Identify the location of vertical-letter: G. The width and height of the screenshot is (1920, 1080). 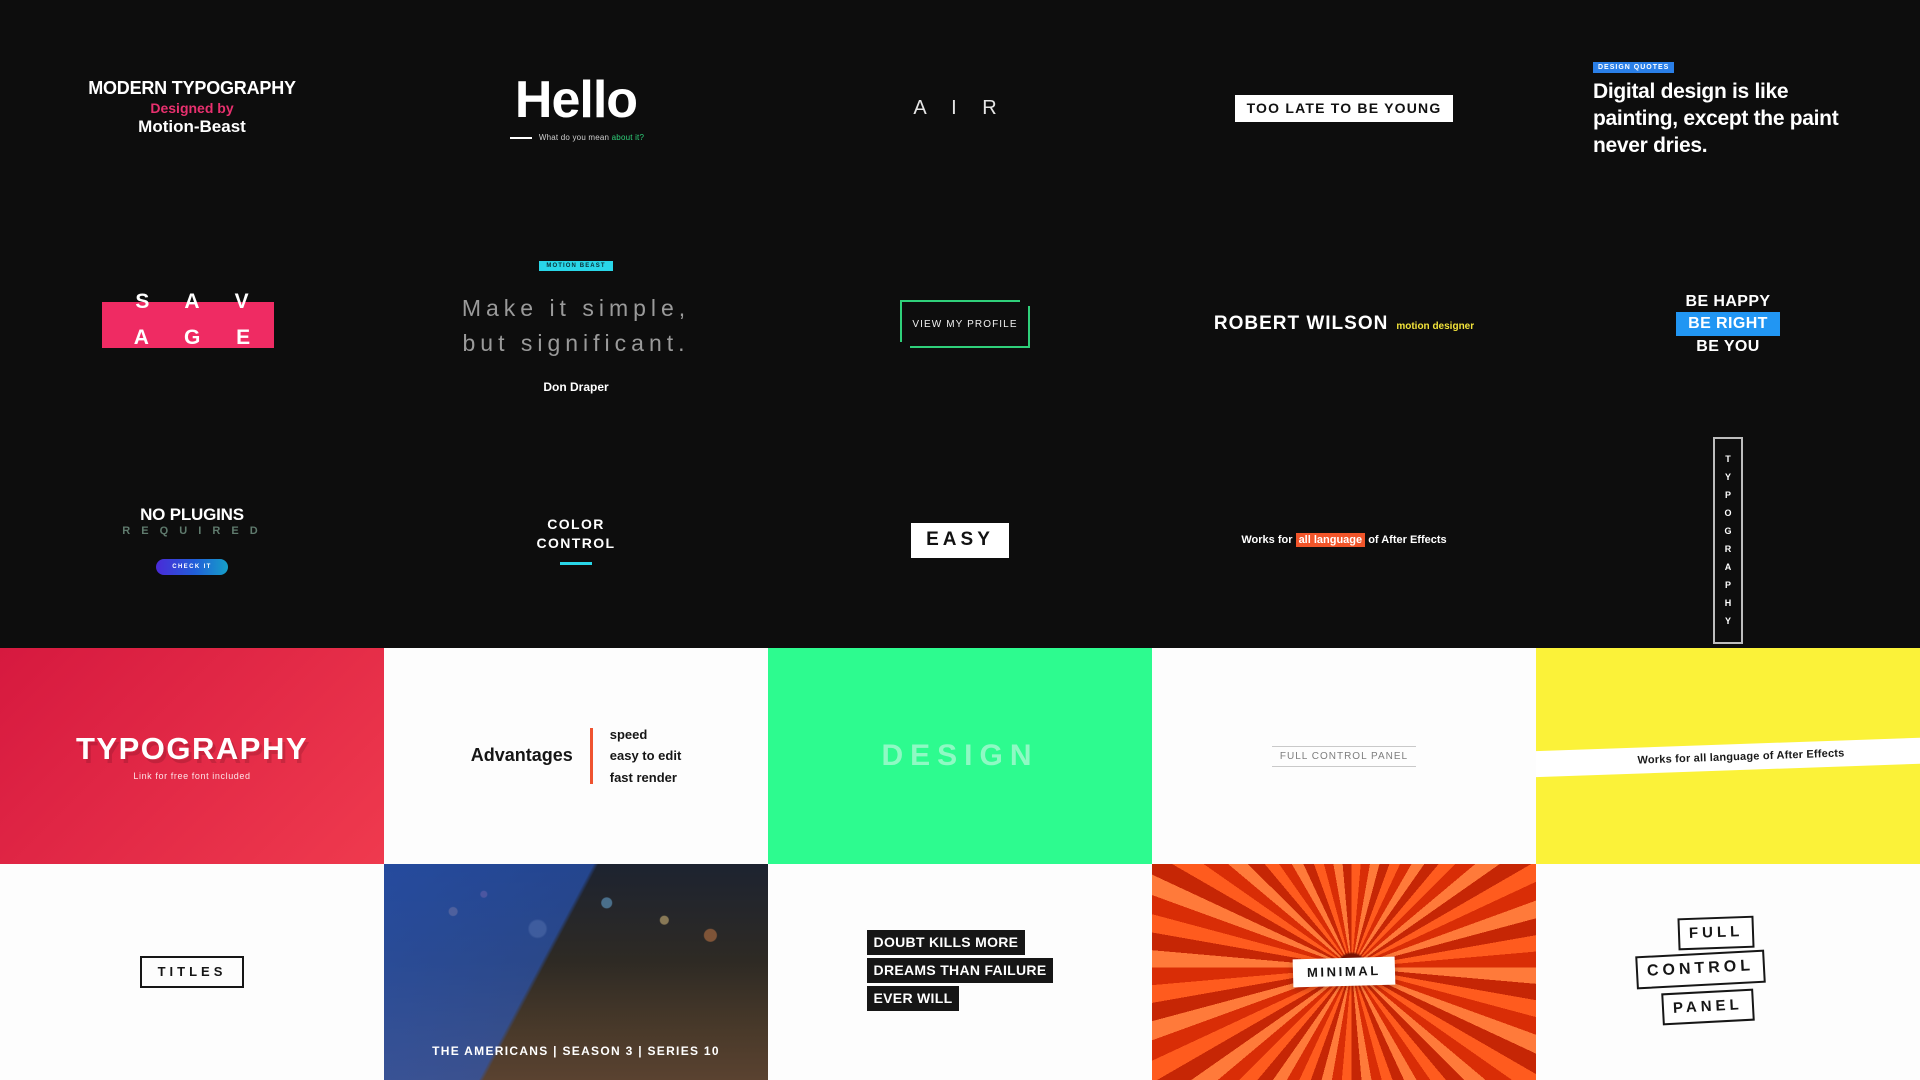
(1728, 530).